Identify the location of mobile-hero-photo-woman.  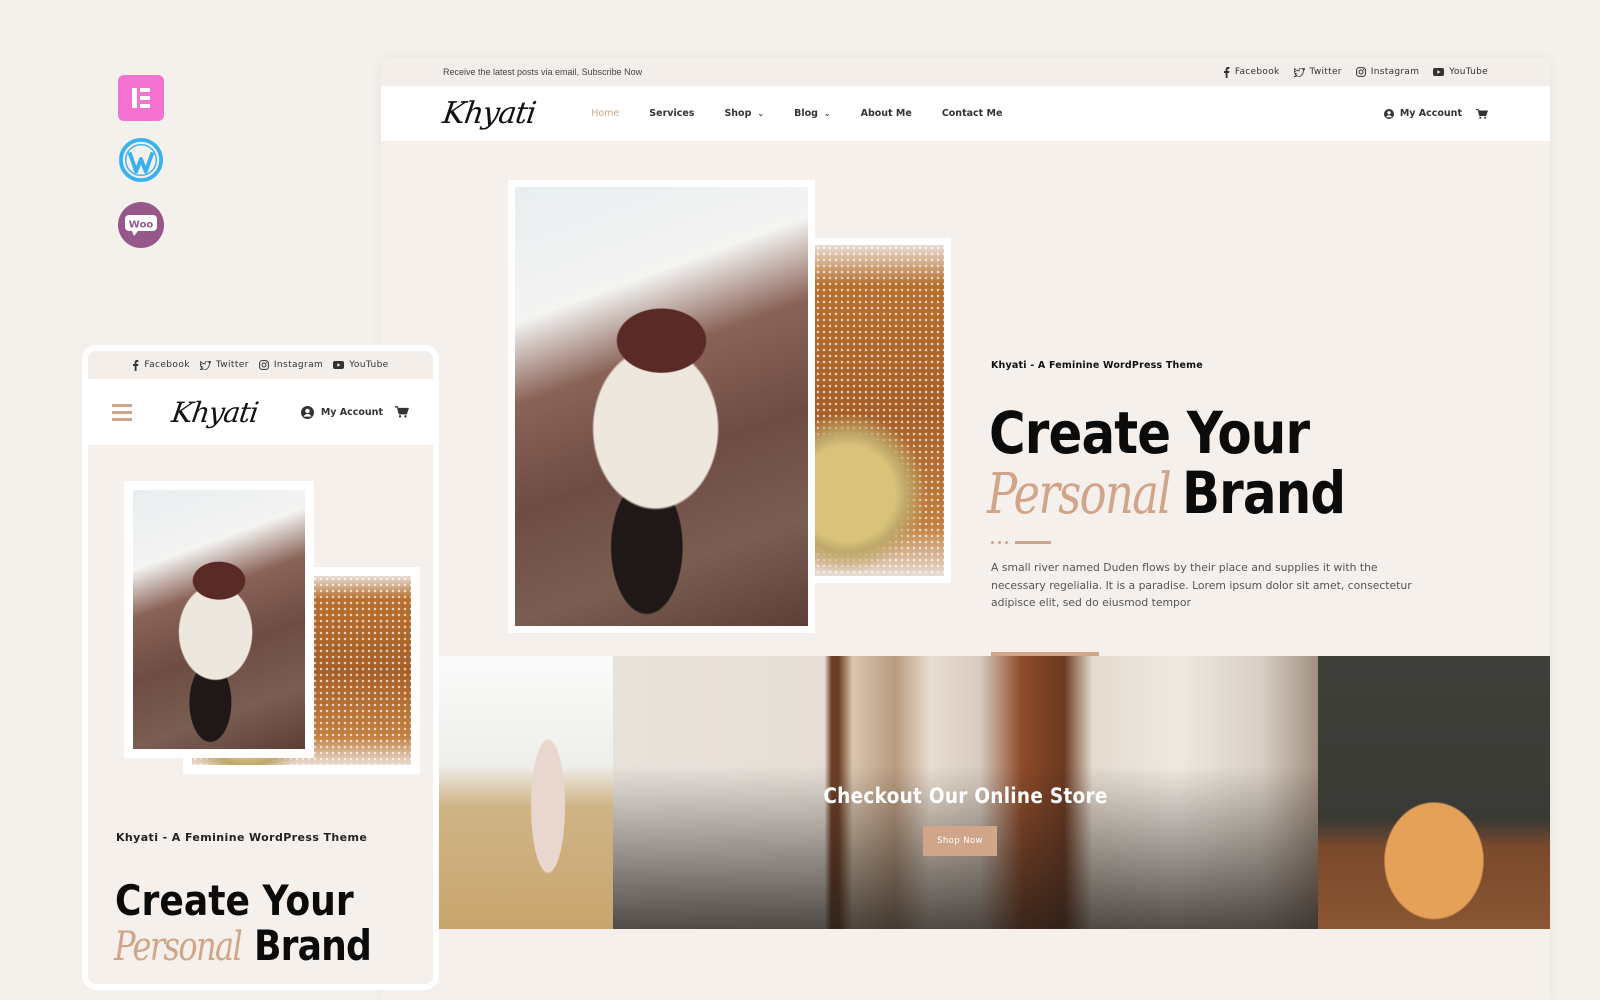
(219, 619).